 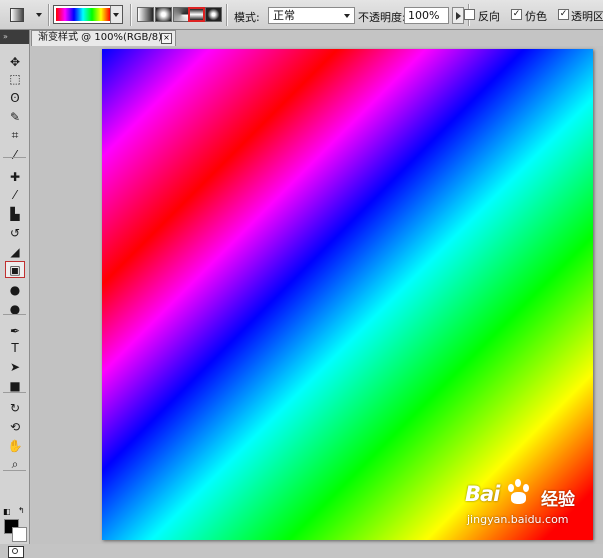 I want to click on 3d-rotate-tool-icon: ↻, so click(x=15, y=407).